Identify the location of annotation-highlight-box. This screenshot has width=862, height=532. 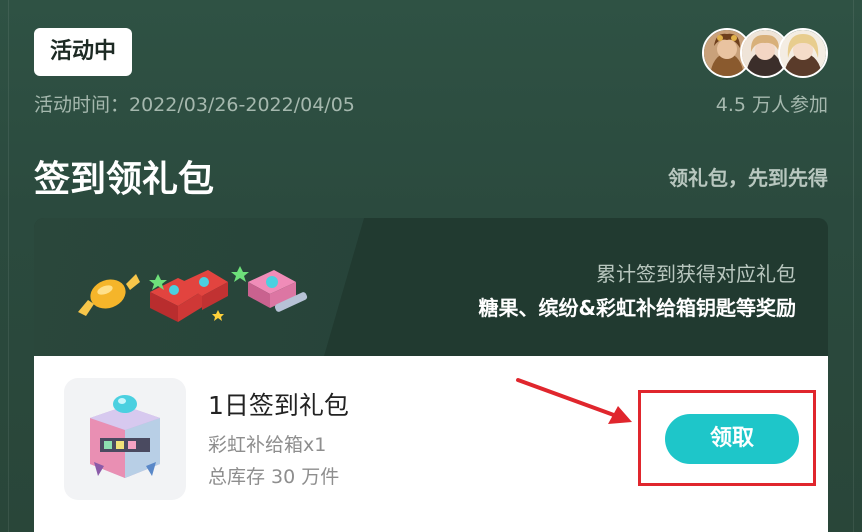
(727, 438).